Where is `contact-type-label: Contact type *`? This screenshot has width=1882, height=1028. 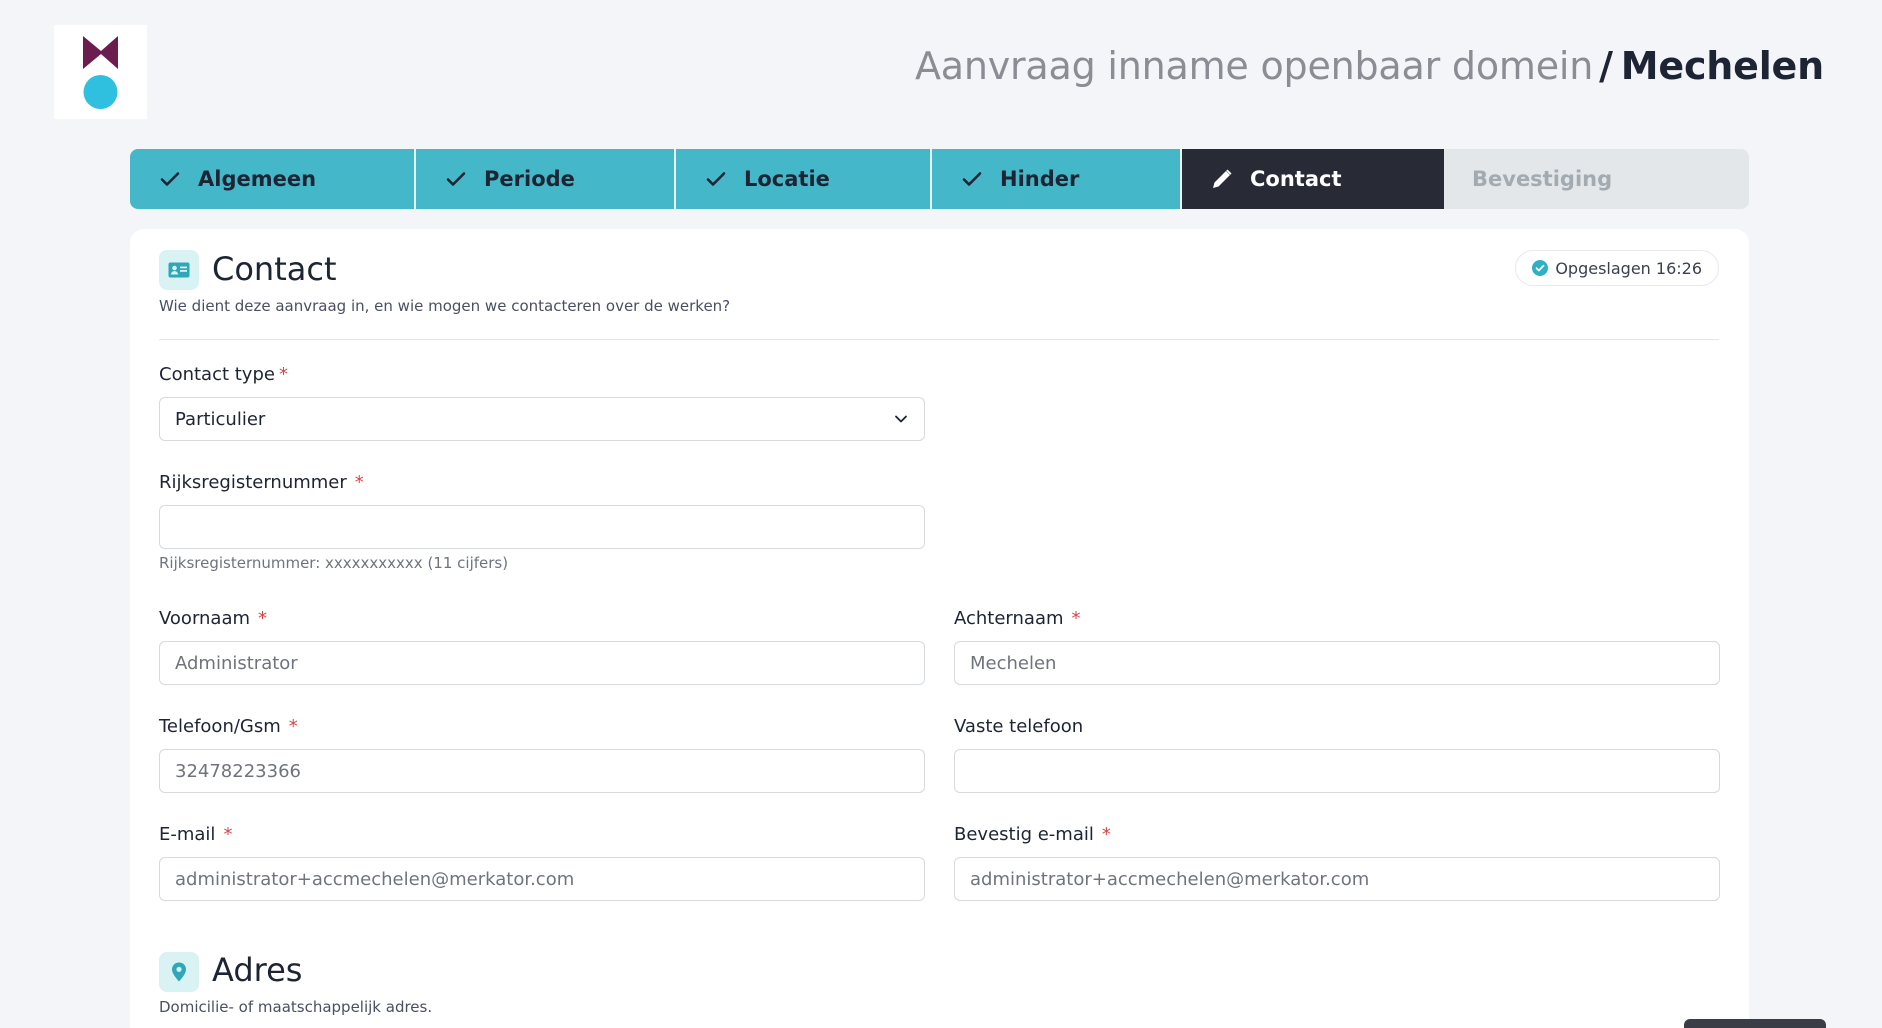
contact-type-label: Contact type * is located at coordinates (223, 374).